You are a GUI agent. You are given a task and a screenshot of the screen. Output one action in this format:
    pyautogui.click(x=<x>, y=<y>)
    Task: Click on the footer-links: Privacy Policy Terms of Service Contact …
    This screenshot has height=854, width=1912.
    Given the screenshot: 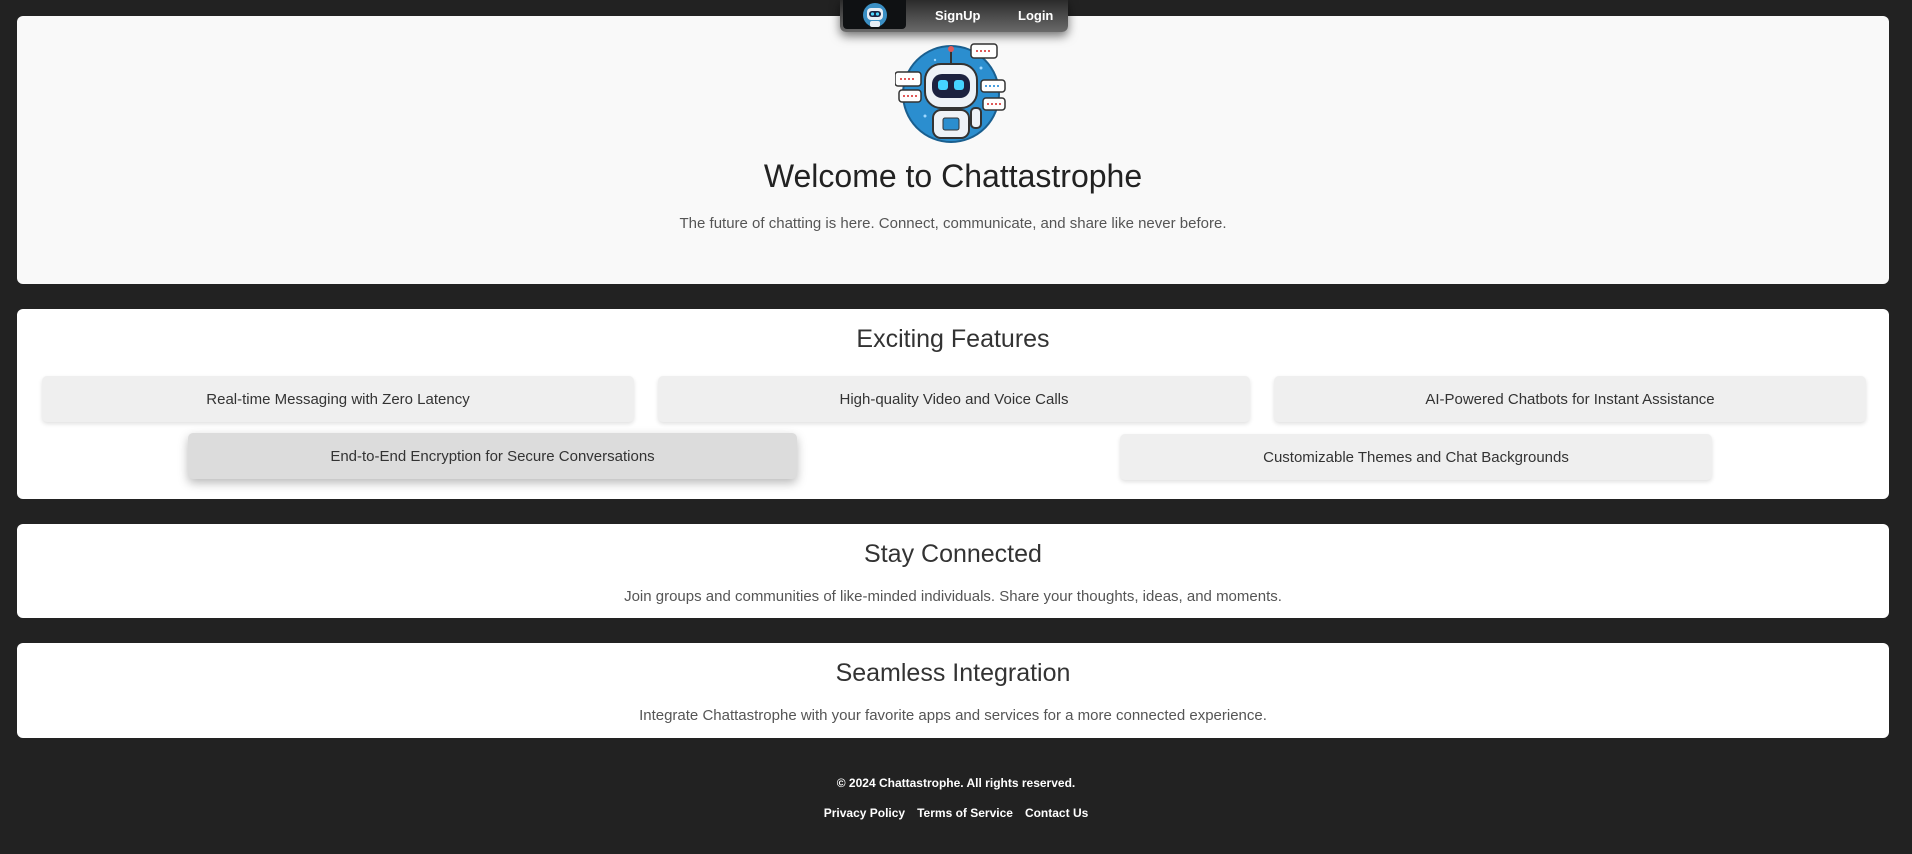 What is the action you would take?
    pyautogui.click(x=956, y=813)
    